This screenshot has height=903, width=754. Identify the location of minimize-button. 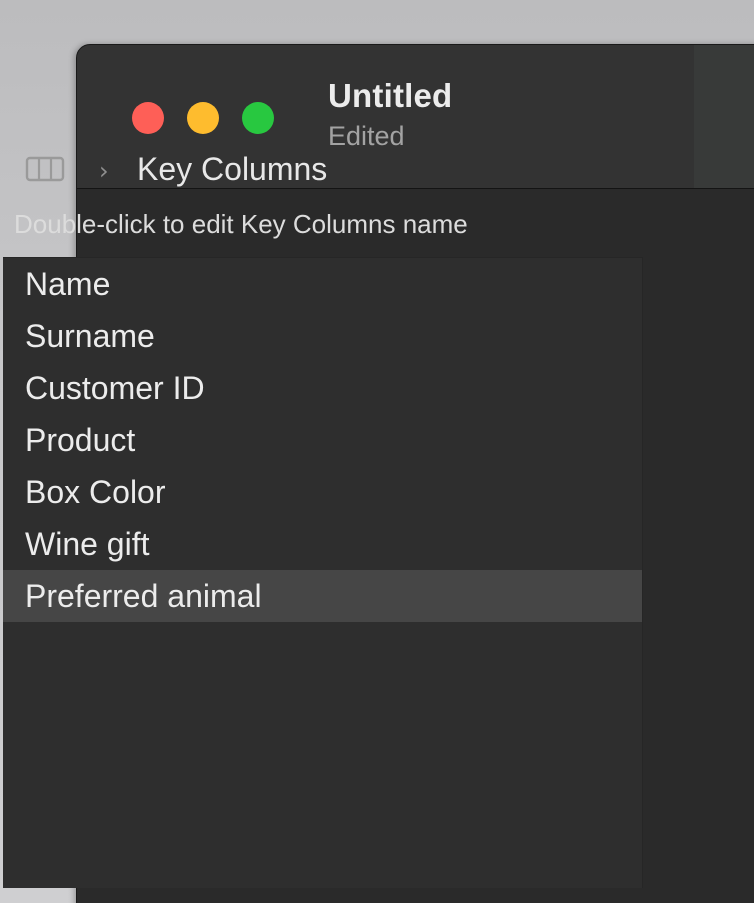
(203, 118).